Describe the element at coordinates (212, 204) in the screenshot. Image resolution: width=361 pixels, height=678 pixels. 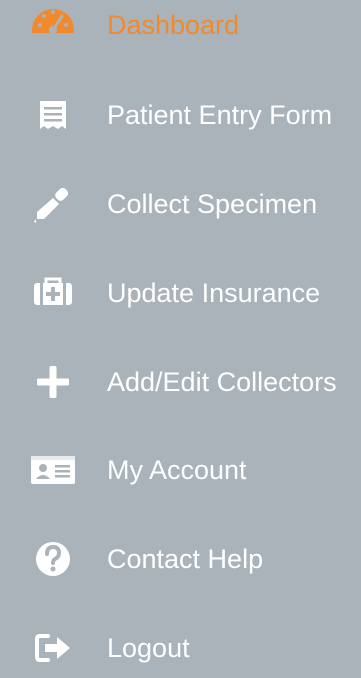
I see `sidebar-item-label: Collect Specimen` at that location.